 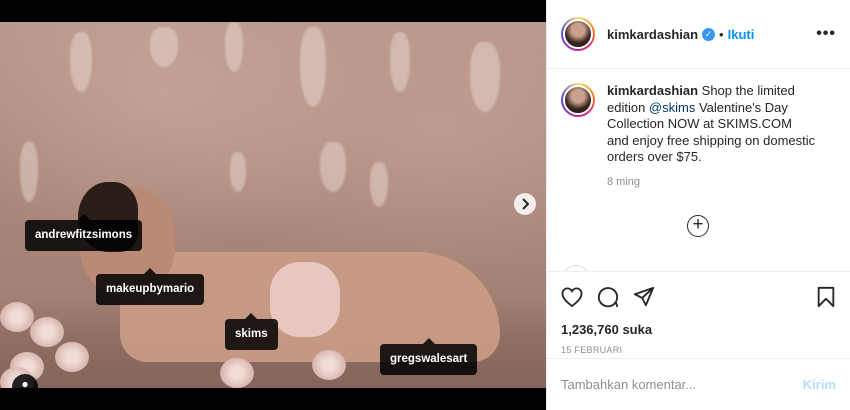 What do you see at coordinates (826, 297) in the screenshot?
I see `bookmark-icon` at bounding box center [826, 297].